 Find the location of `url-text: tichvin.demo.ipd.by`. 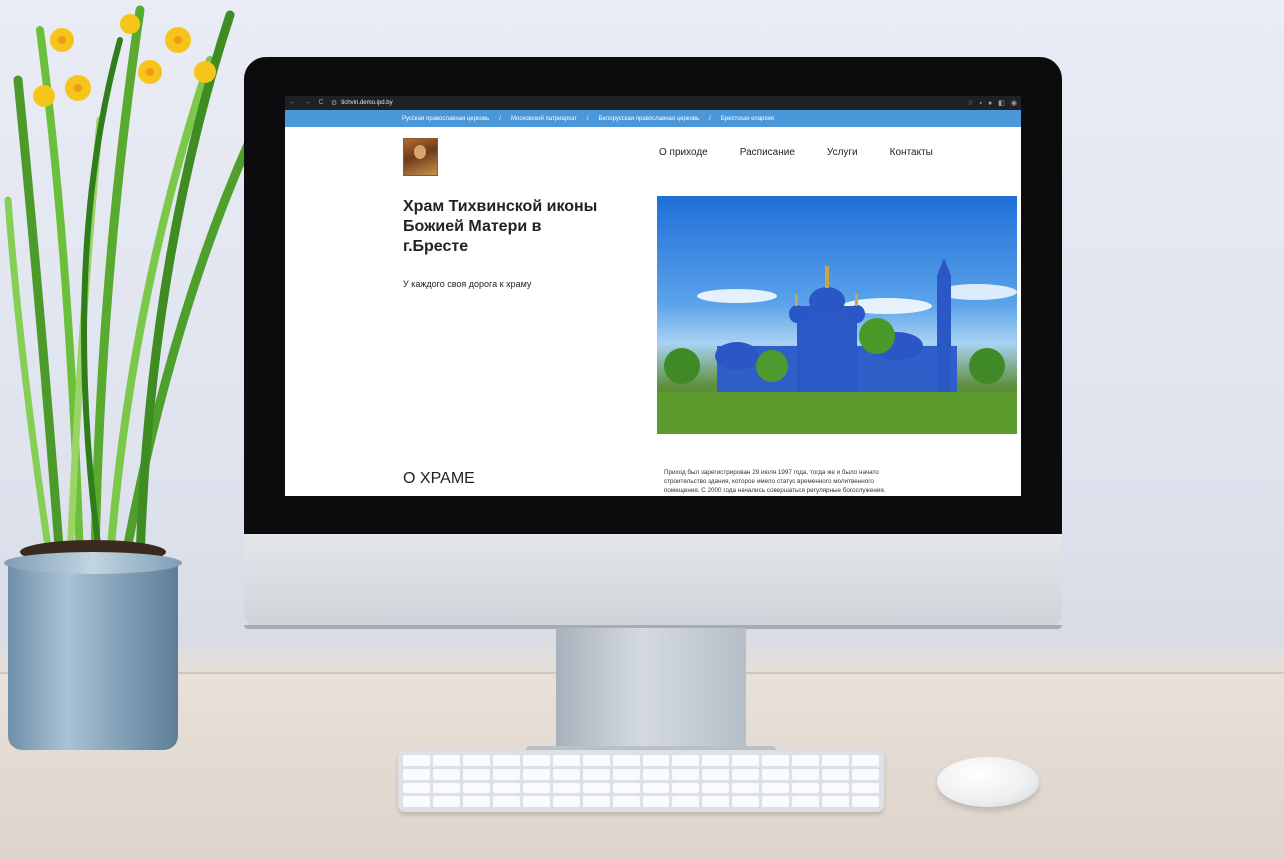

url-text: tichvin.demo.ipd.by is located at coordinates (367, 103).